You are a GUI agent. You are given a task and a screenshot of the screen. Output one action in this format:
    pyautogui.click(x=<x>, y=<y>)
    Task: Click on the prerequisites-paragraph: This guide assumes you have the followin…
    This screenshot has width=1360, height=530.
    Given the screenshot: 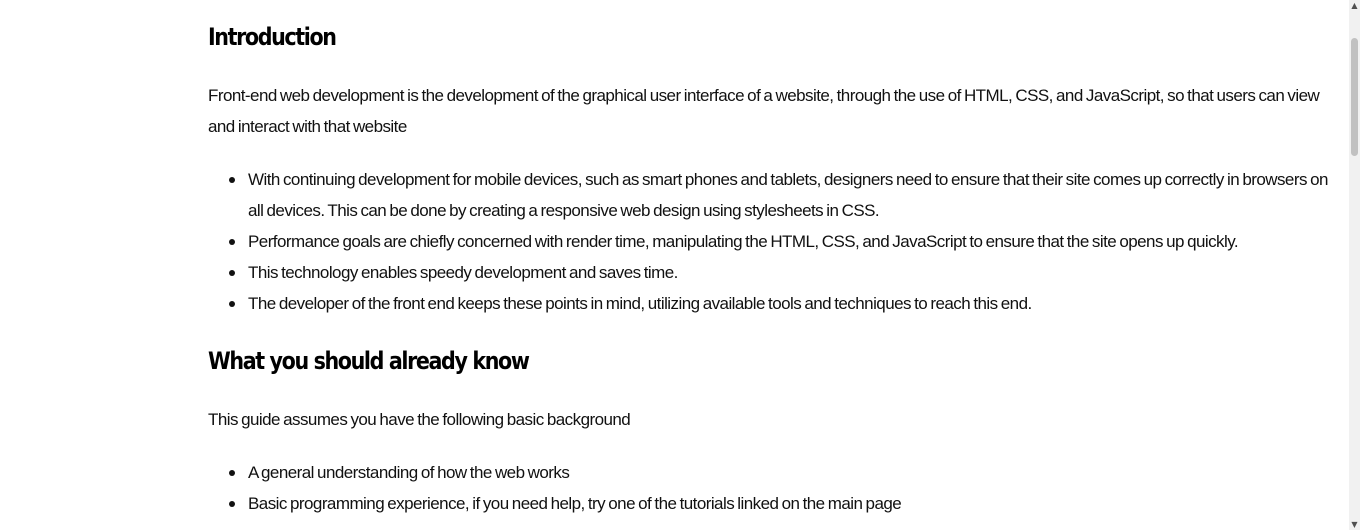 What is the action you would take?
    pyautogui.click(x=419, y=419)
    